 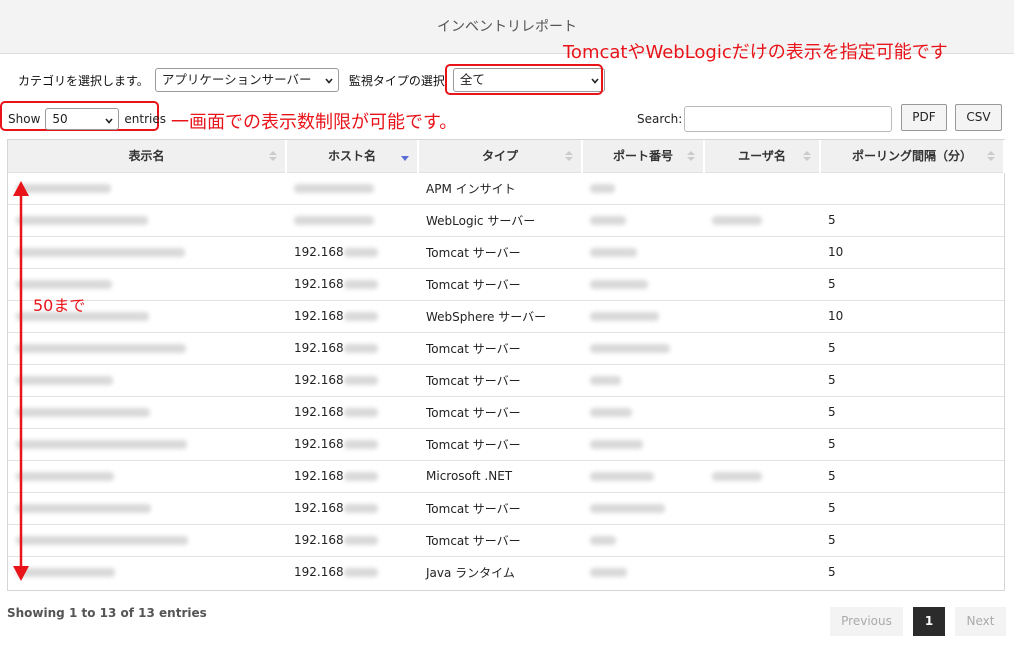 I want to click on annotation-page-length: 一画面での表示数制限が可能です。, so click(x=314, y=122).